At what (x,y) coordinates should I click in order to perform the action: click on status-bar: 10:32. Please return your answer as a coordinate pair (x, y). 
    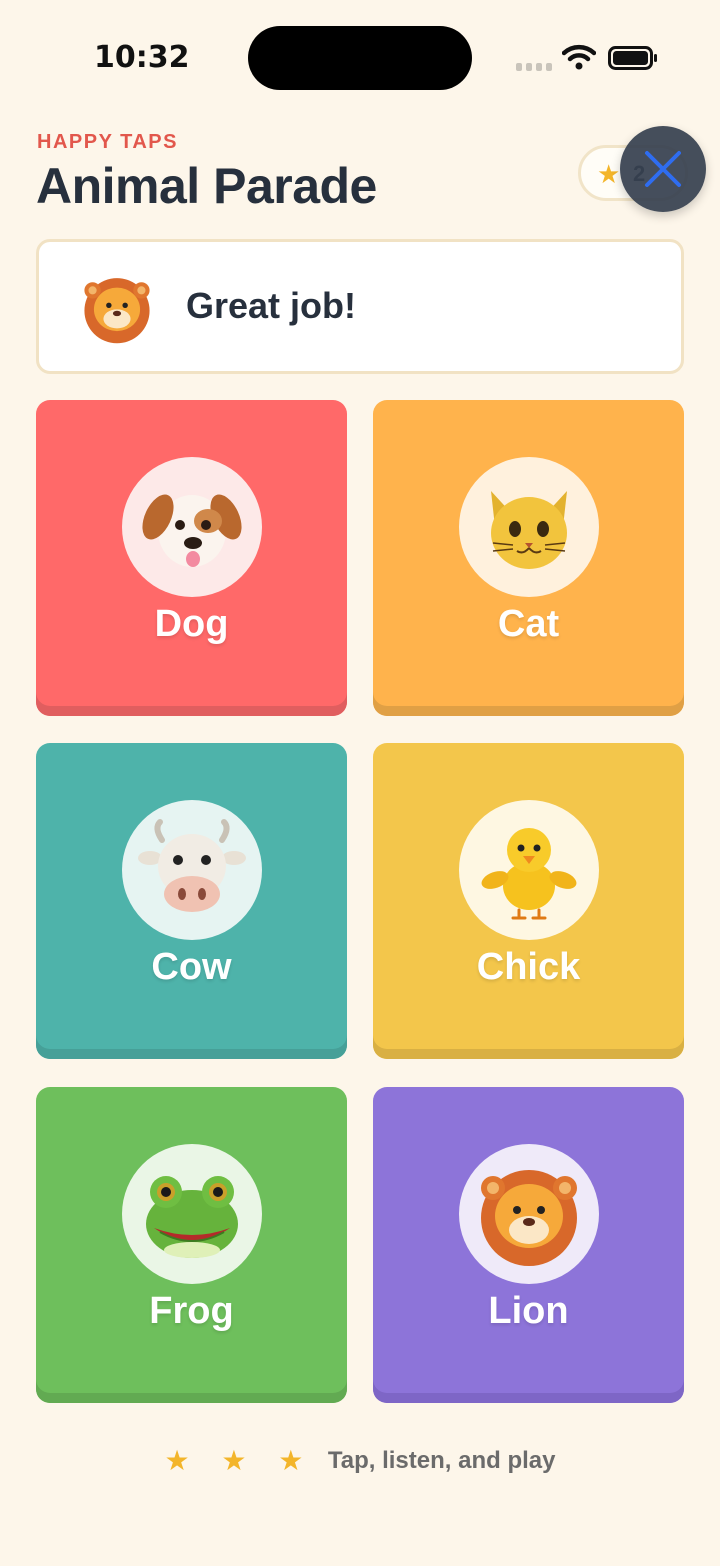
    Looking at the image, I should click on (360, 60).